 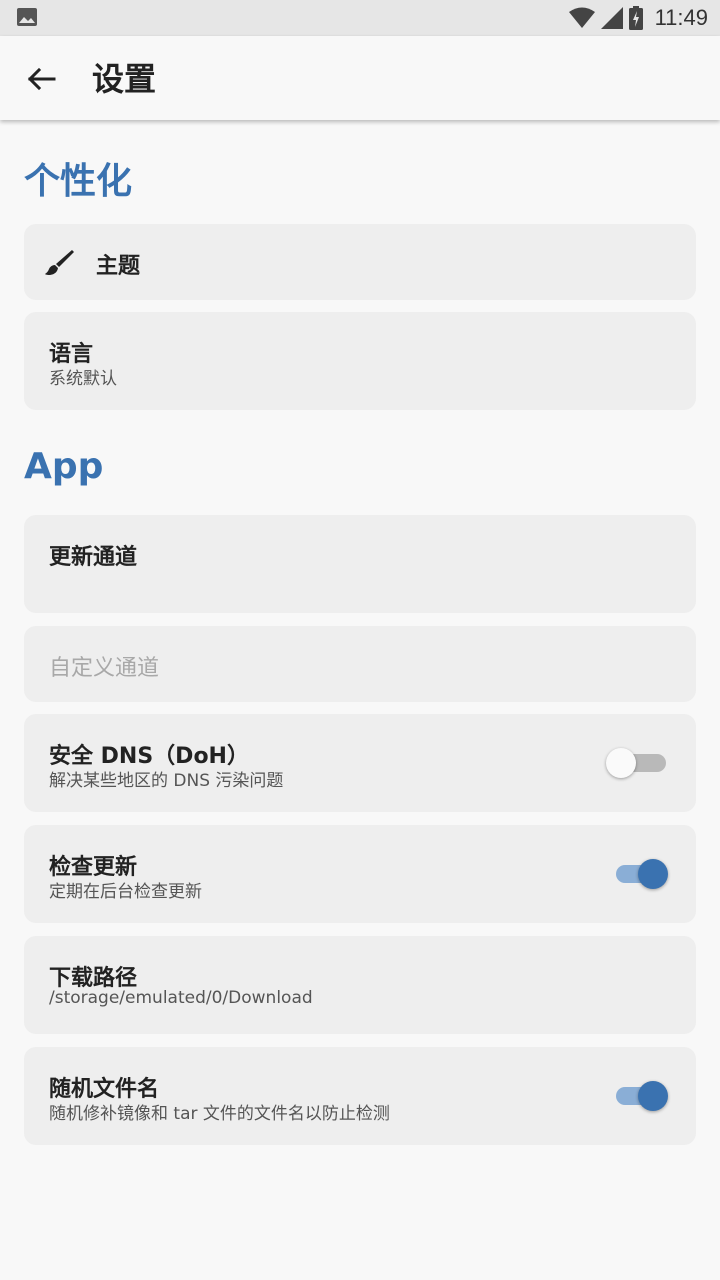 I want to click on check-update-subtitle: 定期在后台检查更新, so click(x=125, y=892).